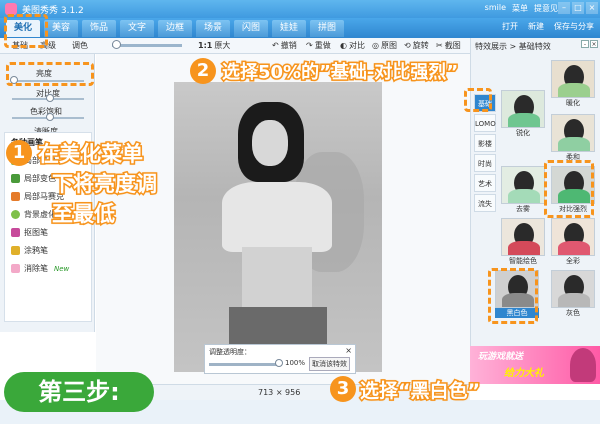 This screenshot has width=600, height=424. What do you see at coordinates (244, 364) in the screenshot?
I see `opacity-slider` at bounding box center [244, 364].